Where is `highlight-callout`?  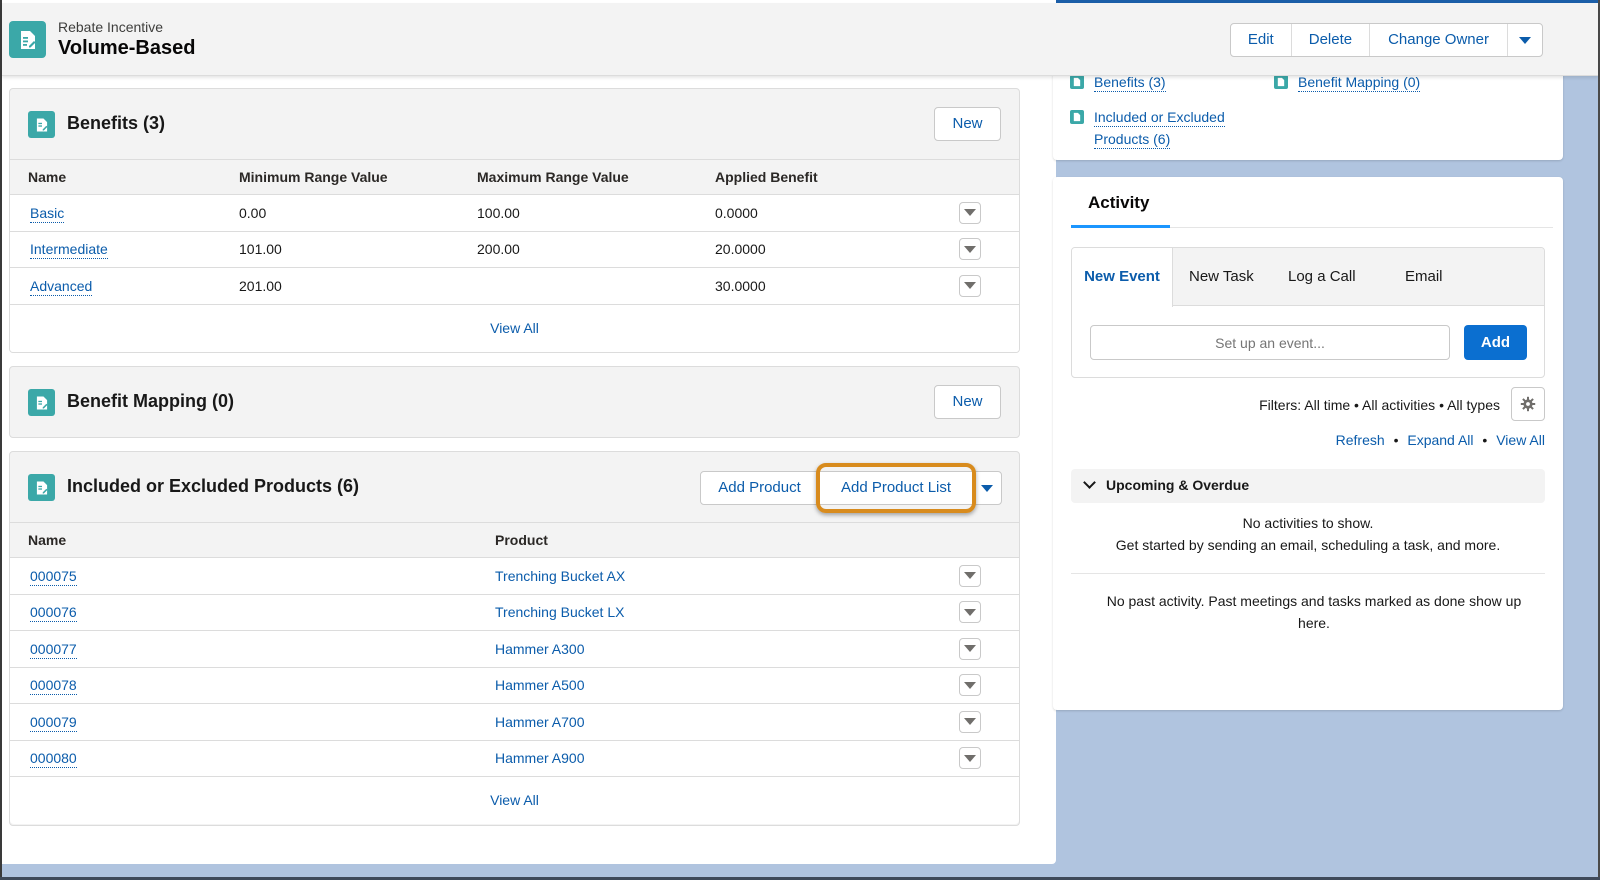
highlight-callout is located at coordinates (896, 488).